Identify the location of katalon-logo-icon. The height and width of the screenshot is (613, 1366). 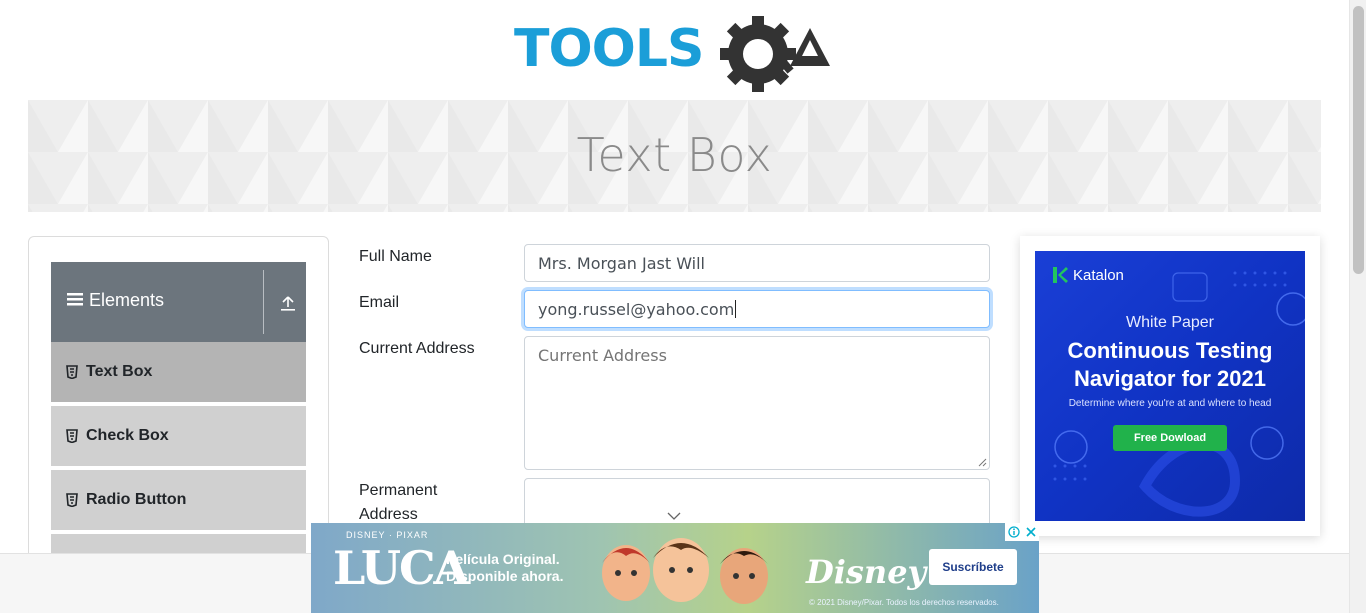
(1060, 275).